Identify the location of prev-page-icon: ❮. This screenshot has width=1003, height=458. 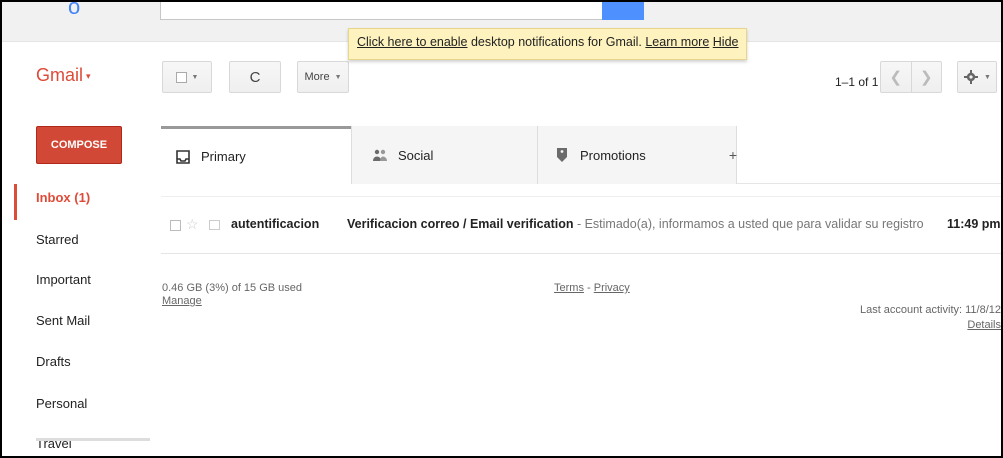
(896, 77).